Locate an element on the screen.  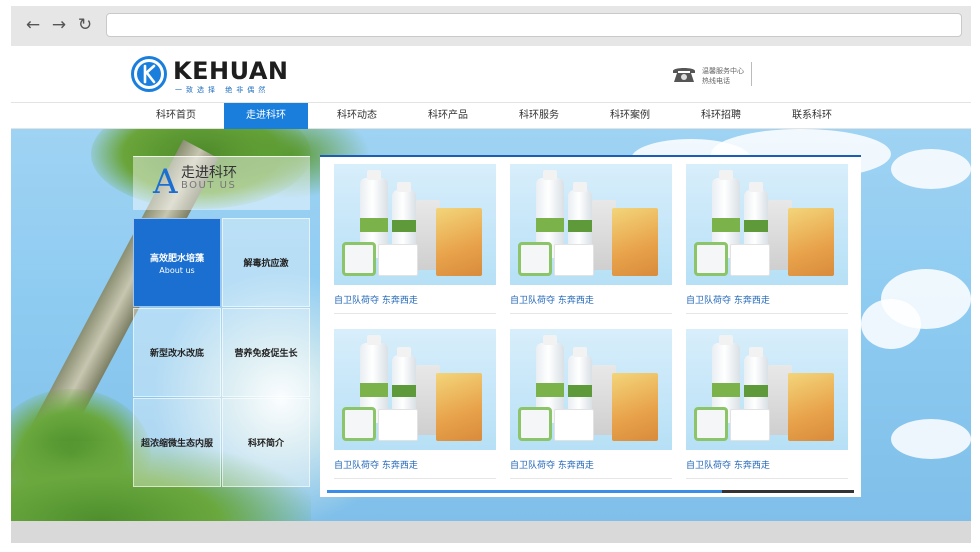
section-title: A 走进科环 BOUT US is located at coordinates (221, 183).